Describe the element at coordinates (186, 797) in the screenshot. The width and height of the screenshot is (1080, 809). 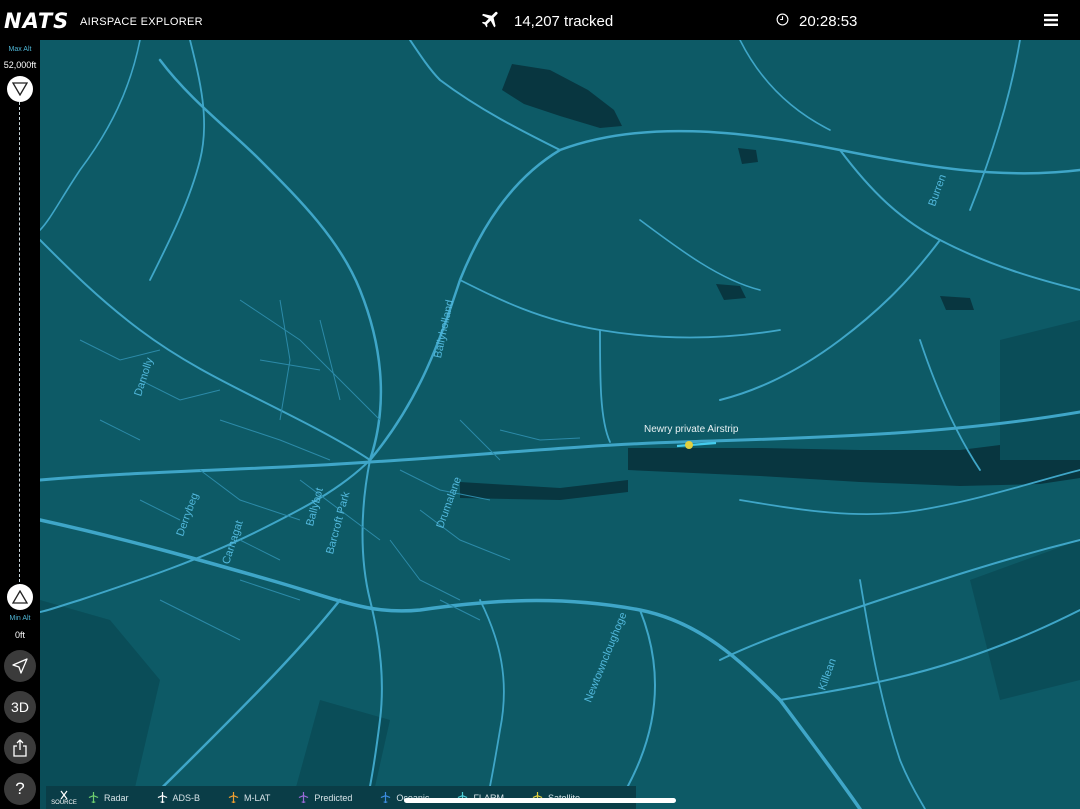
I see `legend-label: ADS-B` at that location.